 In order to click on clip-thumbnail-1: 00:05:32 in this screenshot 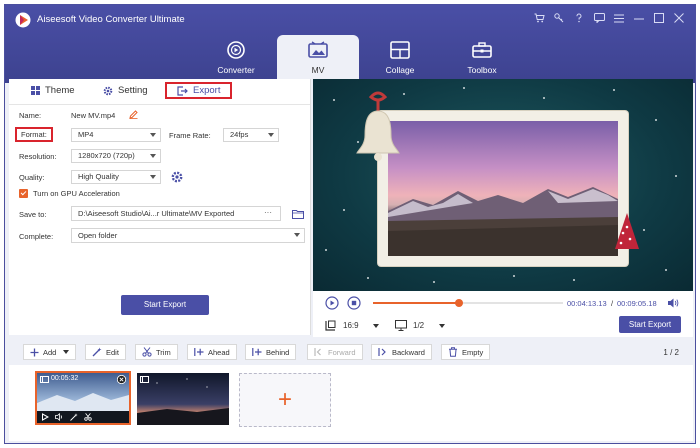, I will do `click(83, 398)`.